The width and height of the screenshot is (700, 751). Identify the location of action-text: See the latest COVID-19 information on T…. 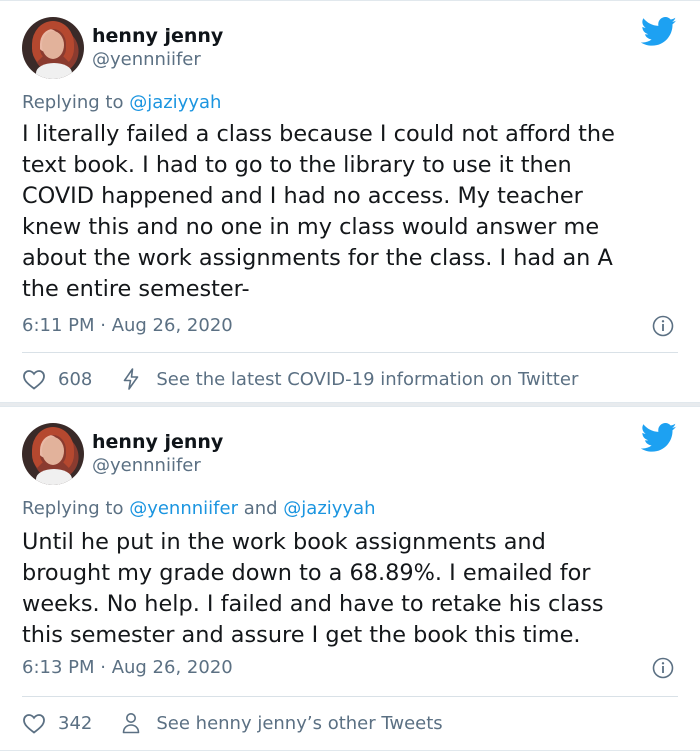
(367, 379).